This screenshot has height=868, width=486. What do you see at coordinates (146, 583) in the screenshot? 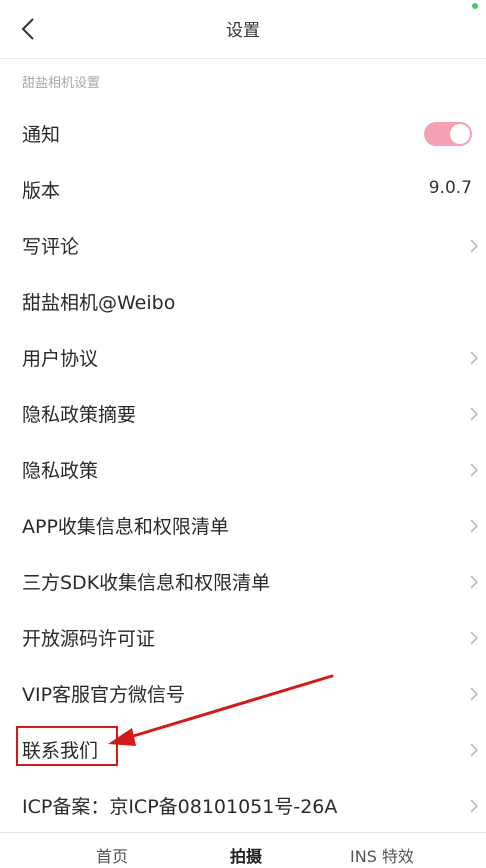
I see `setting-label: 三方SDK收集信息和权限清单` at bounding box center [146, 583].